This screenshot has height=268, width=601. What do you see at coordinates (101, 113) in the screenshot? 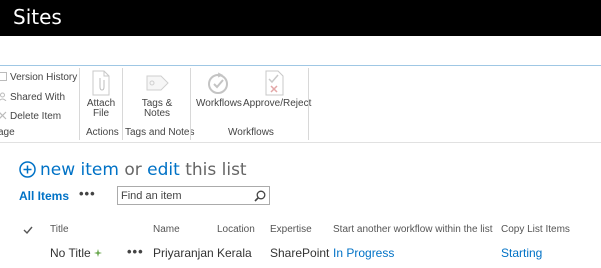
I see `attach-file-label-2: File` at bounding box center [101, 113].